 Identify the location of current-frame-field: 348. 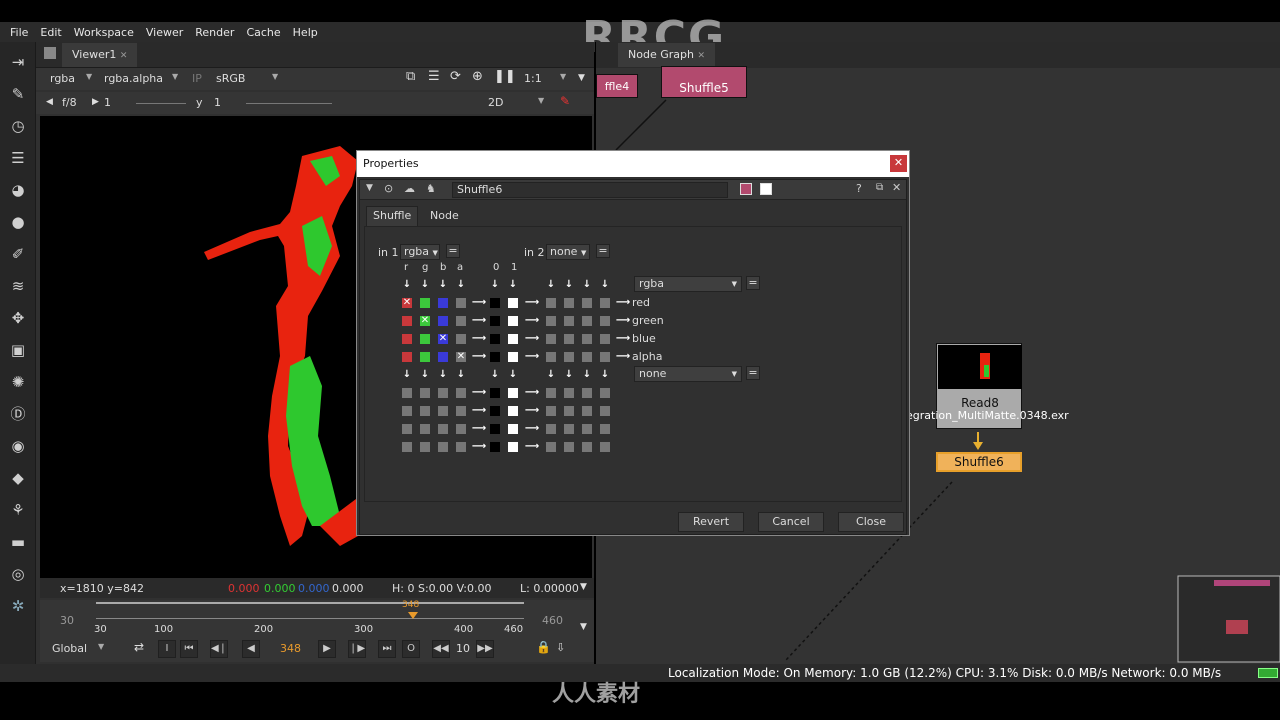
(290, 648).